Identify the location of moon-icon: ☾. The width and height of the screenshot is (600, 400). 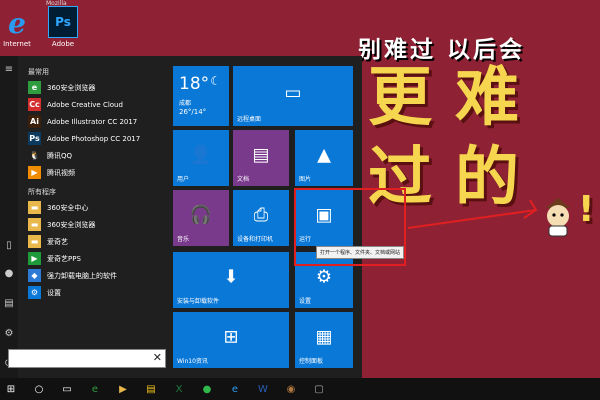
(215, 81).